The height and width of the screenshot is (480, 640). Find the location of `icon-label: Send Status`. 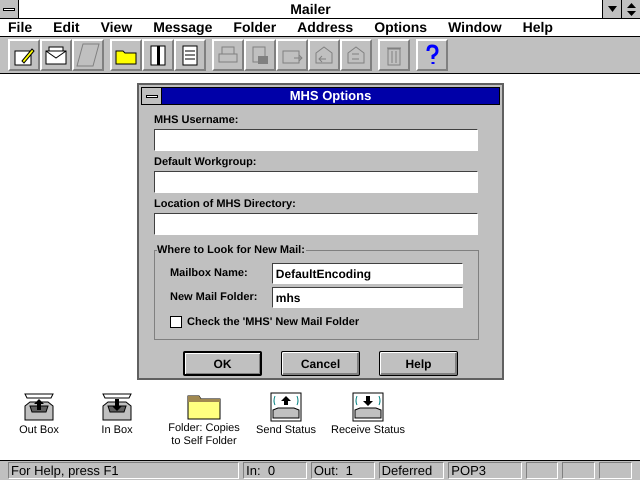

icon-label: Send Status is located at coordinates (286, 430).